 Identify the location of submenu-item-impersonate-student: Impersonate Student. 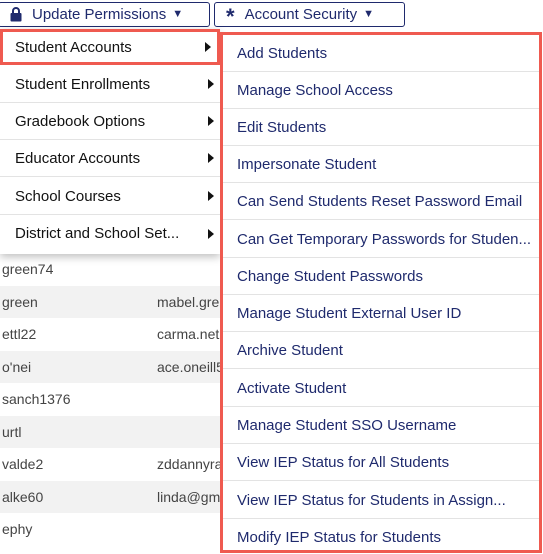
(381, 164).